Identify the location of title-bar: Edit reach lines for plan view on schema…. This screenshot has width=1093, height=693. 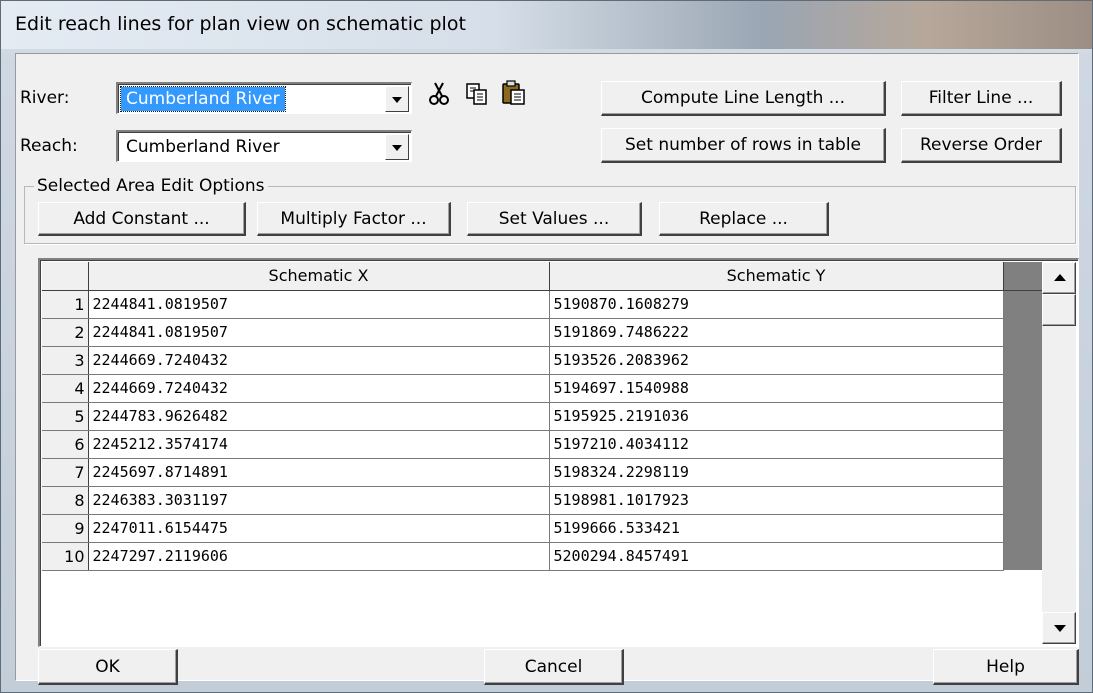
(546, 25).